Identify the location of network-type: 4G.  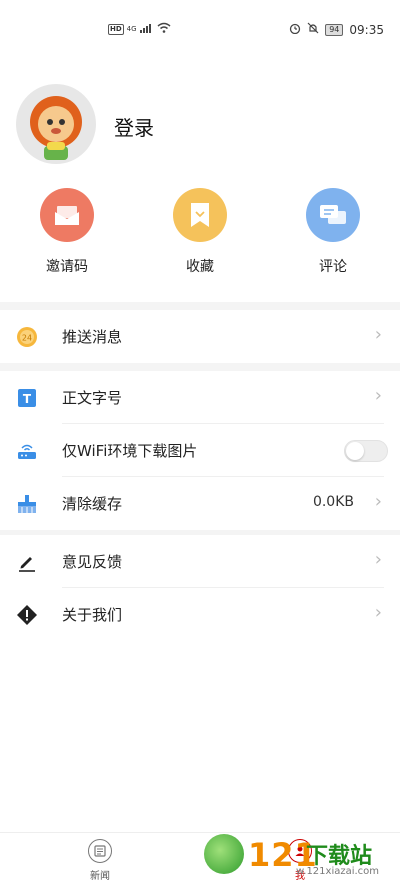
(131, 29).